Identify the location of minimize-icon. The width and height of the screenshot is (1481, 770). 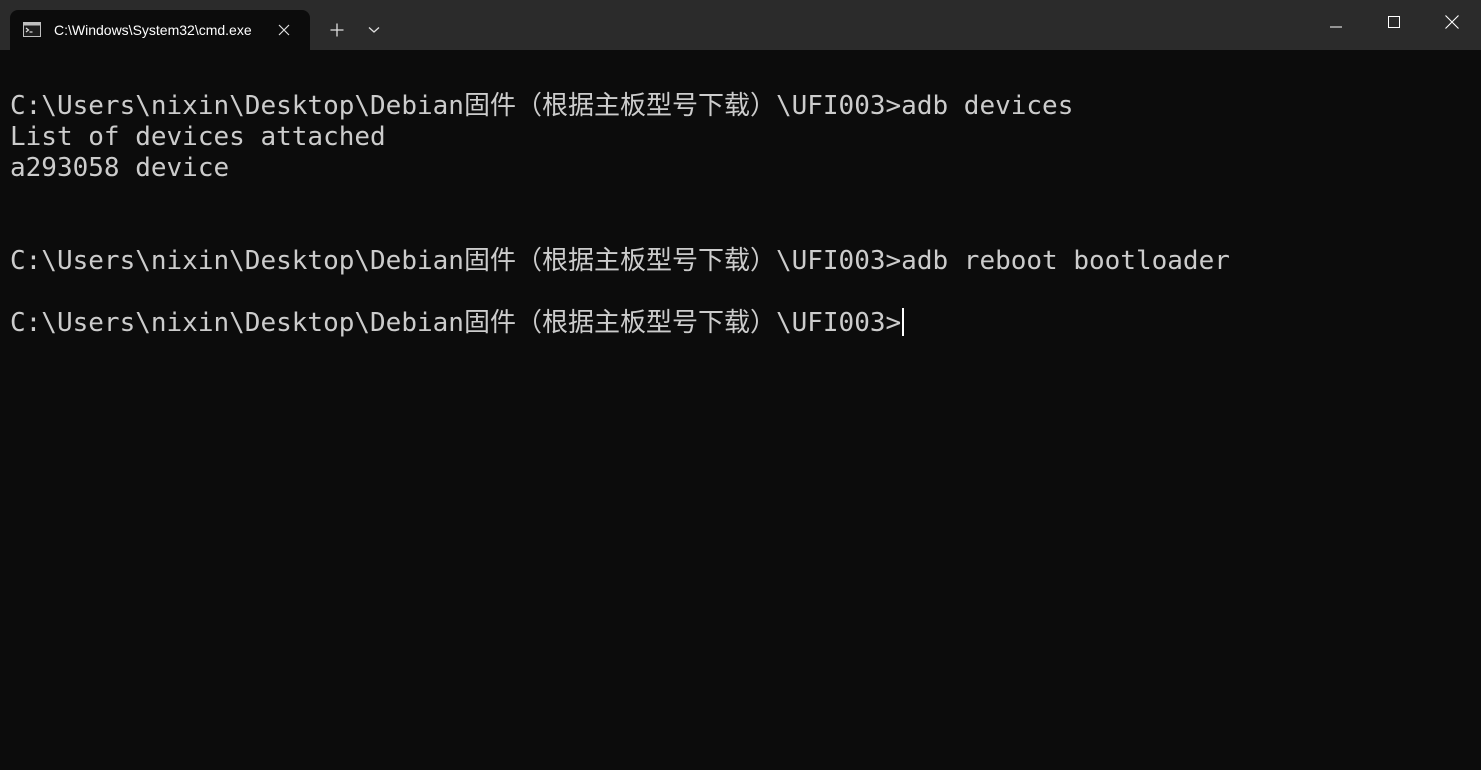
(1336, 24).